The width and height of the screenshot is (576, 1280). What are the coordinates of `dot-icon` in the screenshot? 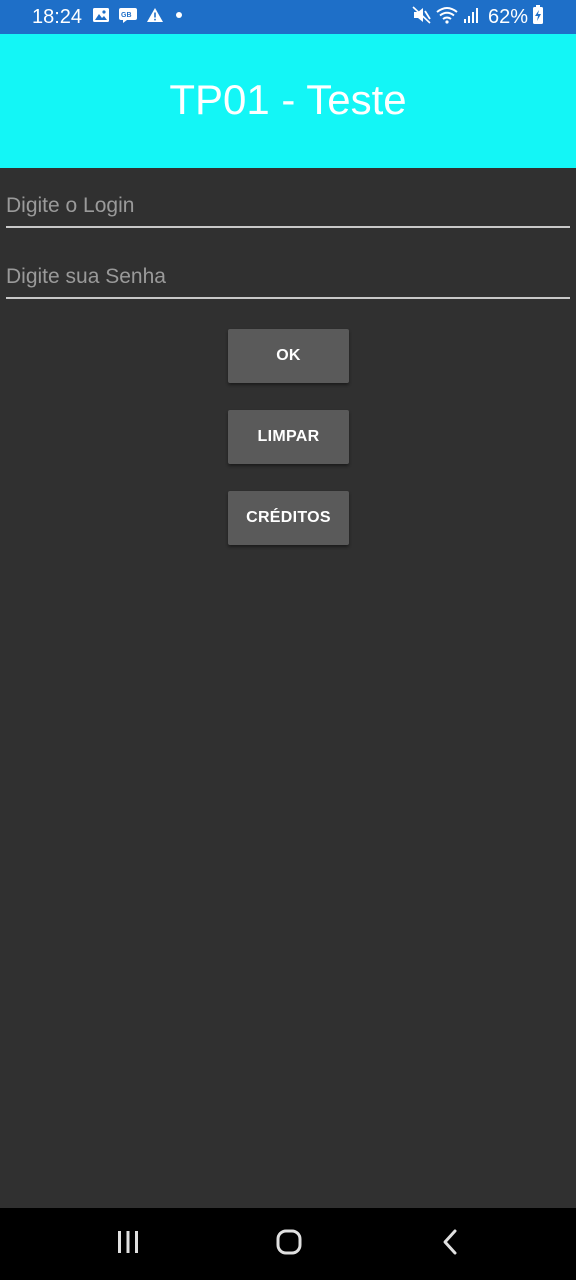 It's located at (179, 17).